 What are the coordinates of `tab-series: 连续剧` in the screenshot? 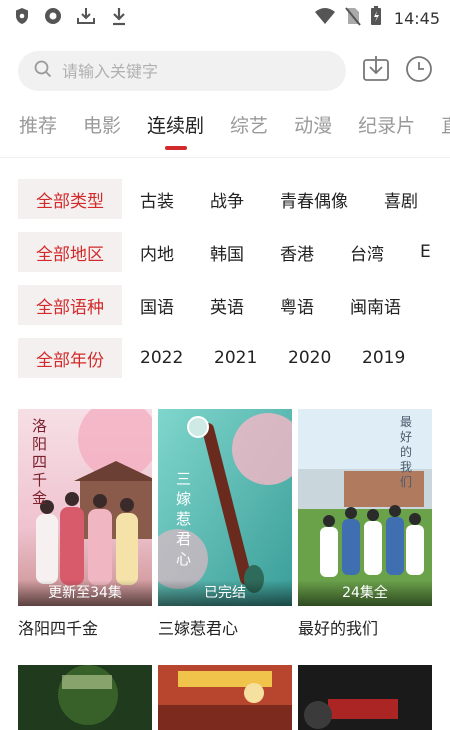 It's located at (175, 128).